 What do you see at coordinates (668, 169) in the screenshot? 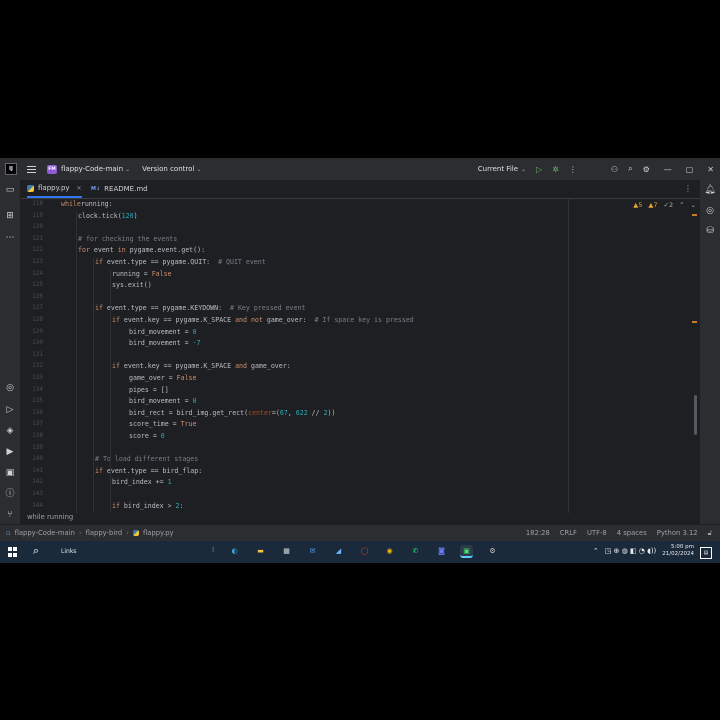
I see `minimize-icon: —` at bounding box center [668, 169].